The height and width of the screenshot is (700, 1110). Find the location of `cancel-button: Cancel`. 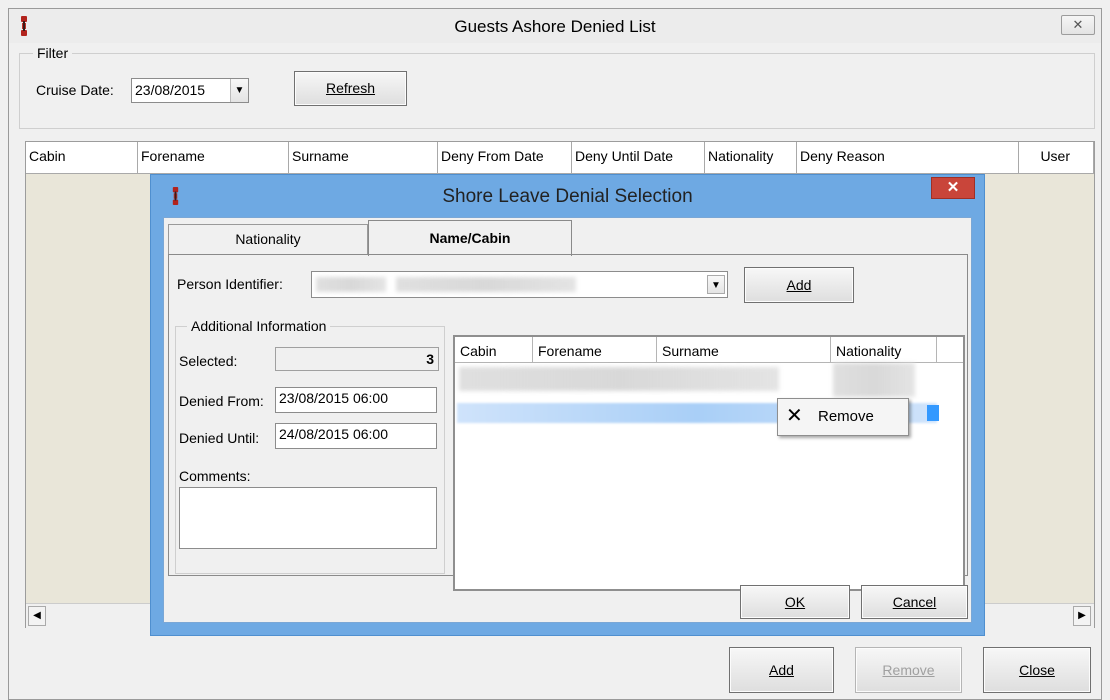

cancel-button: Cancel is located at coordinates (914, 602).